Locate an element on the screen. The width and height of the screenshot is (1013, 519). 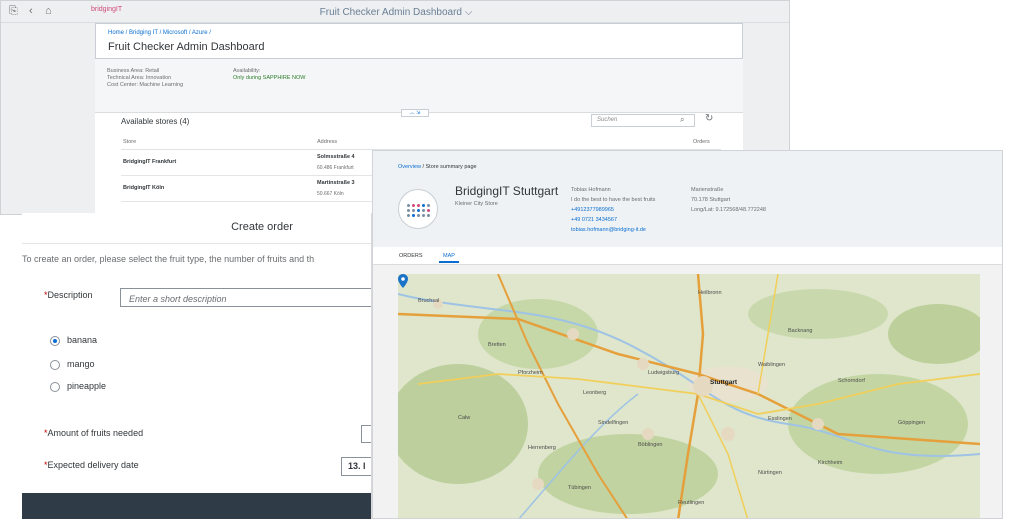
breadcrumb-current: / Store summary page is located at coordinates (448, 167).